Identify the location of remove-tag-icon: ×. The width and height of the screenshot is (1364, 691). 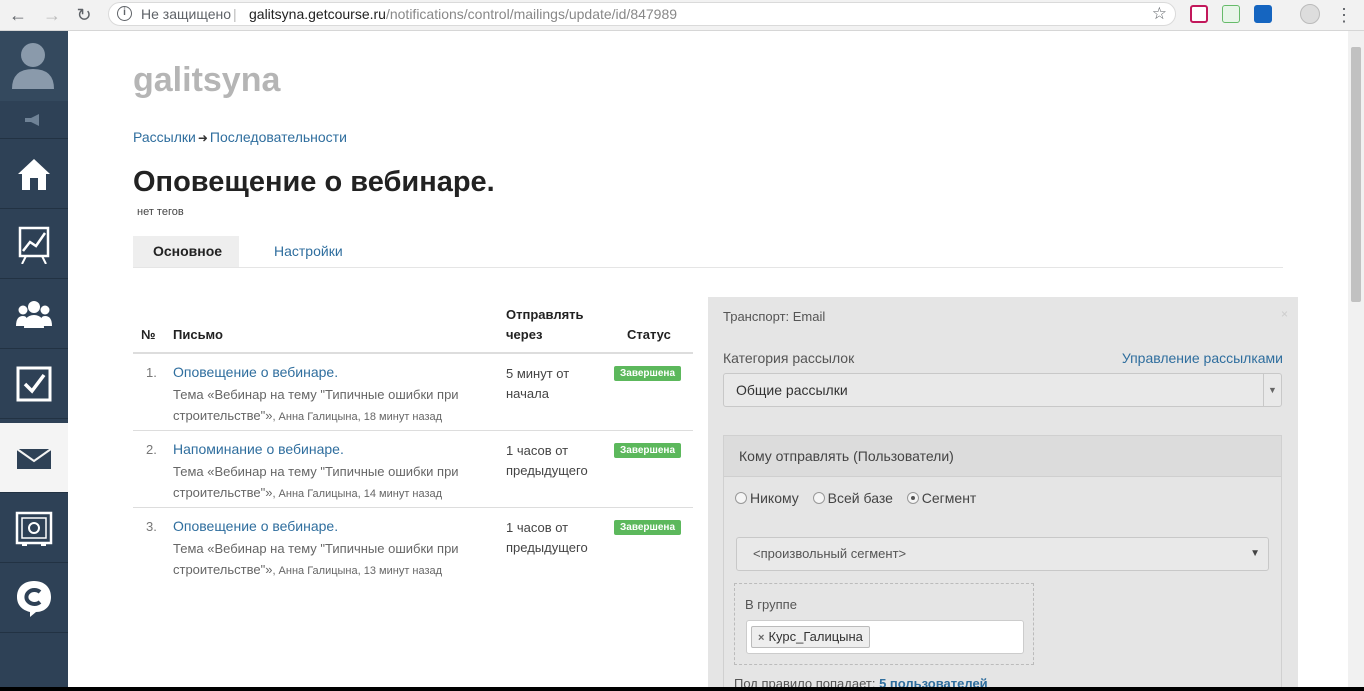
(761, 638).